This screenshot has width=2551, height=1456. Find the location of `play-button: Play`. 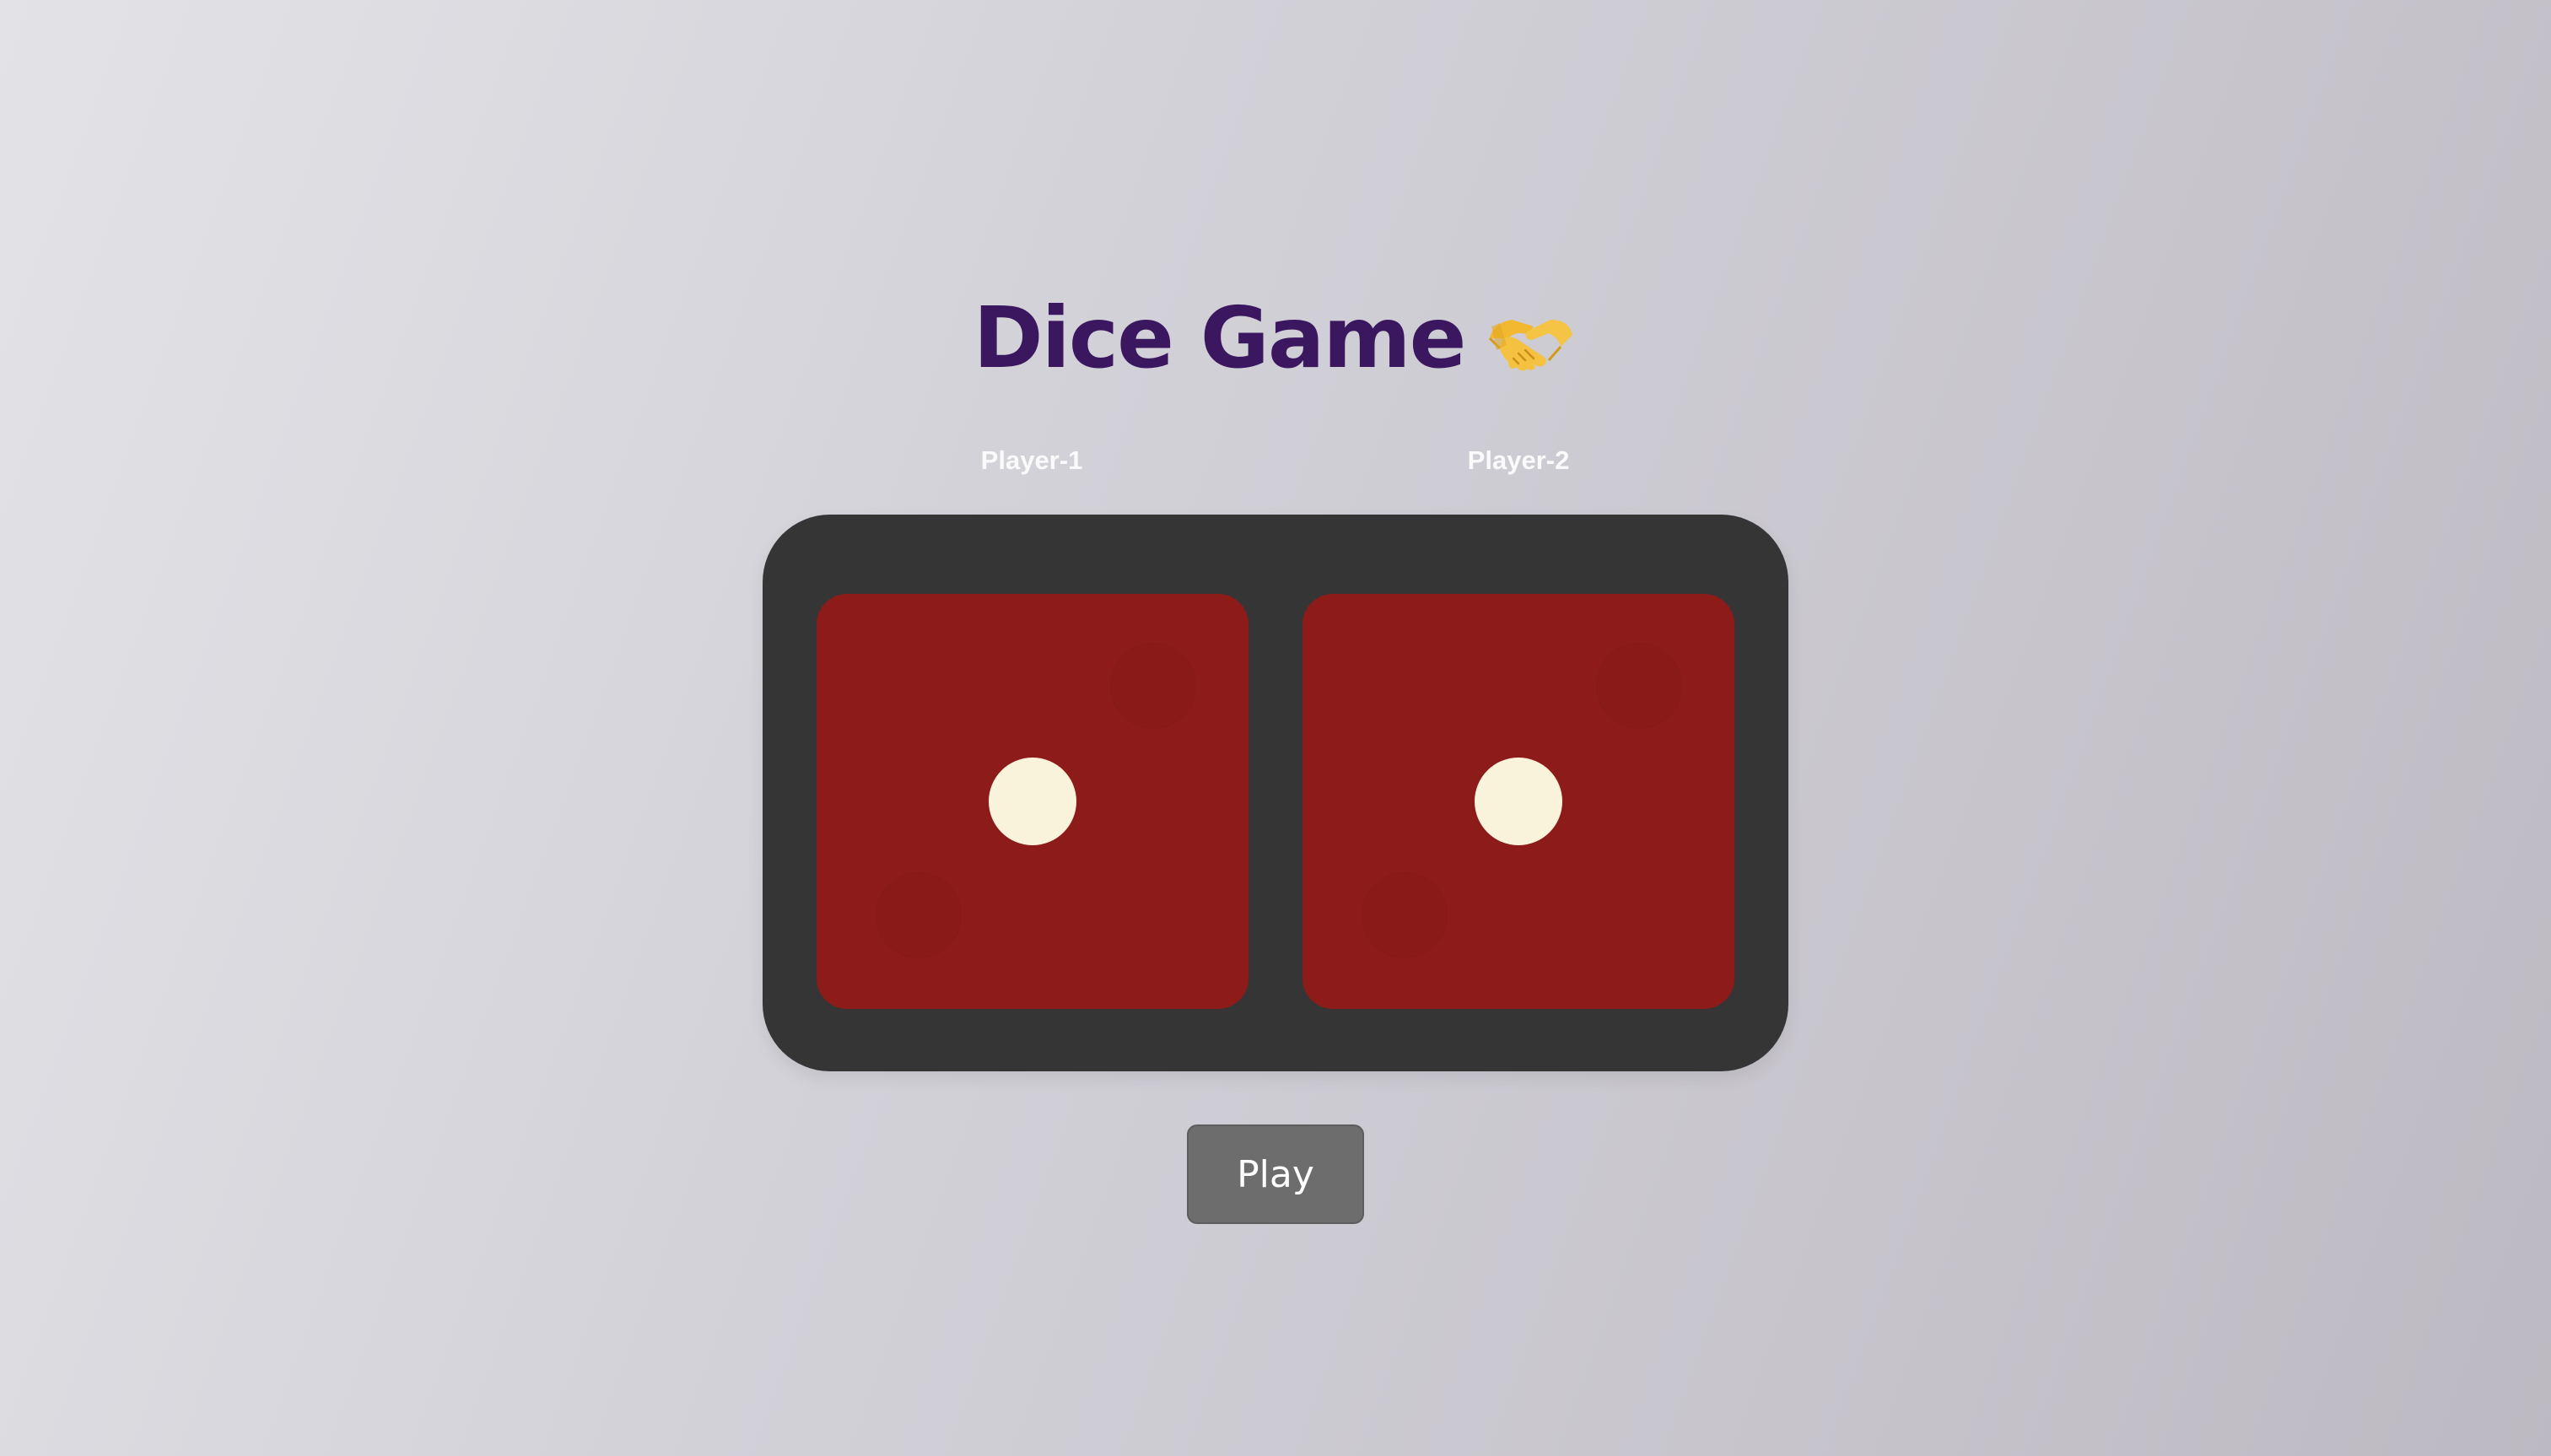

play-button: Play is located at coordinates (1275, 1174).